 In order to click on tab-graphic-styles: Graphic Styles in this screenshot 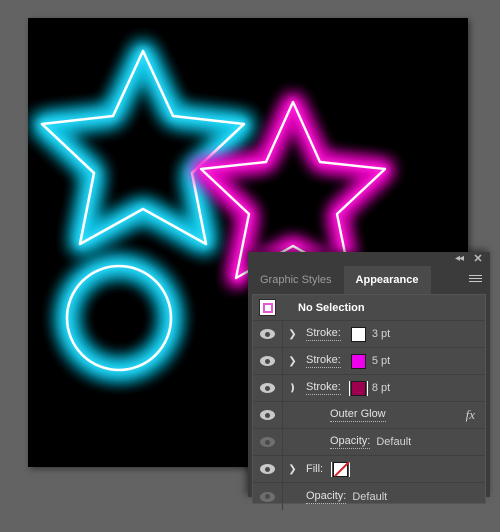, I will do `click(296, 280)`.